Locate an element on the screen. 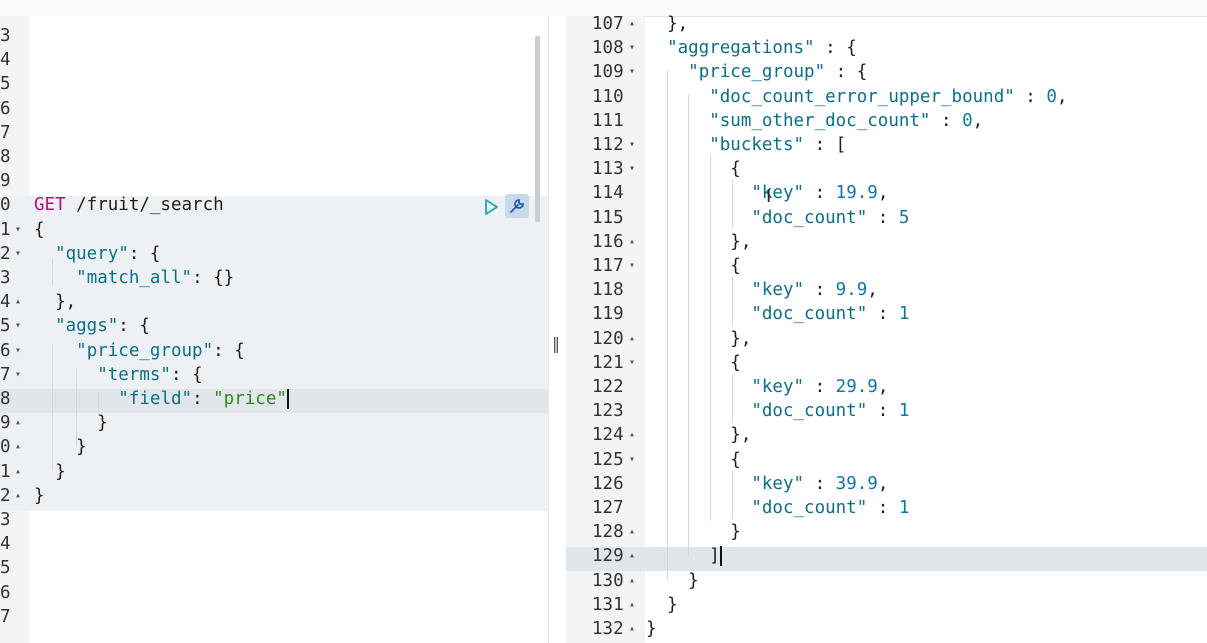 This screenshot has height=643, width=1207. panel-resizer is located at coordinates (557, 329).